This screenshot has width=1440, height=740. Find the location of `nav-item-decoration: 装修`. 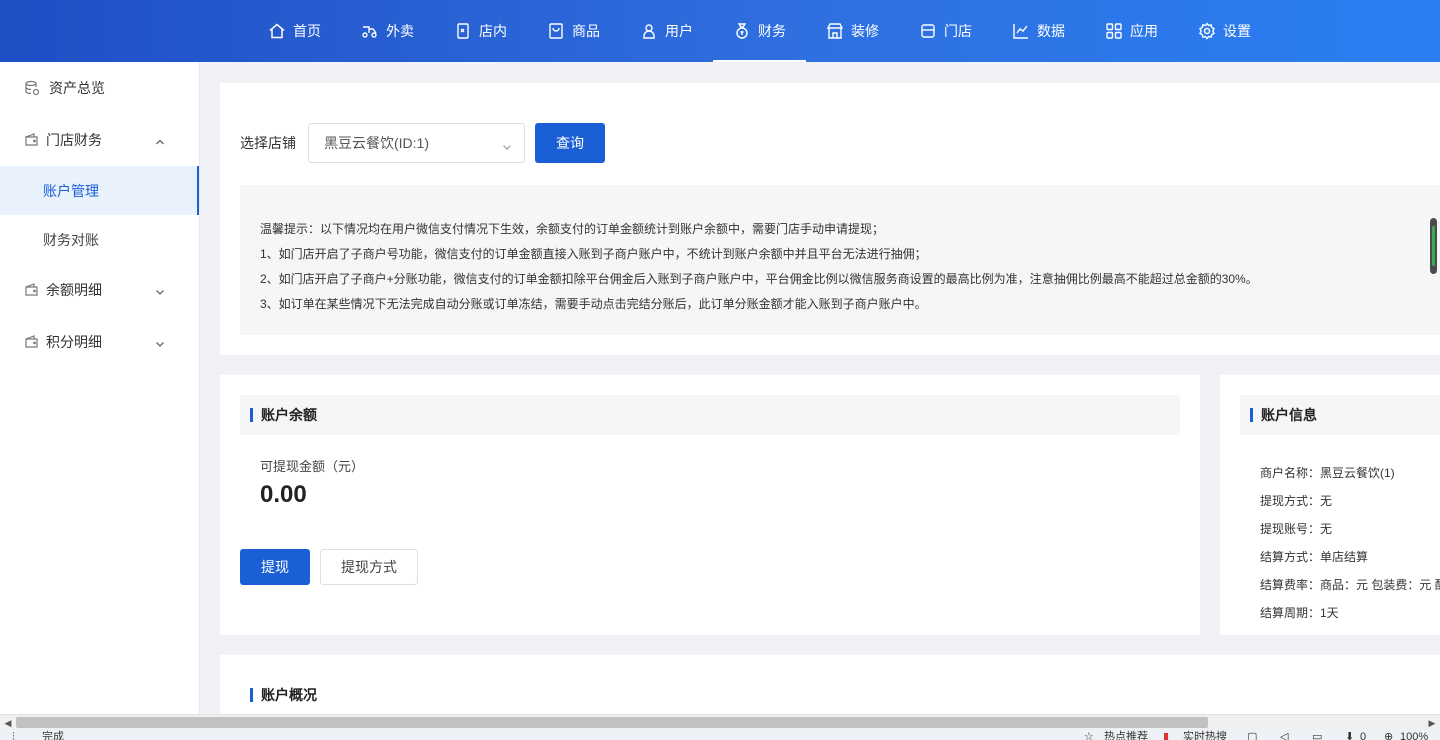

nav-item-decoration: 装修 is located at coordinates (852, 31).